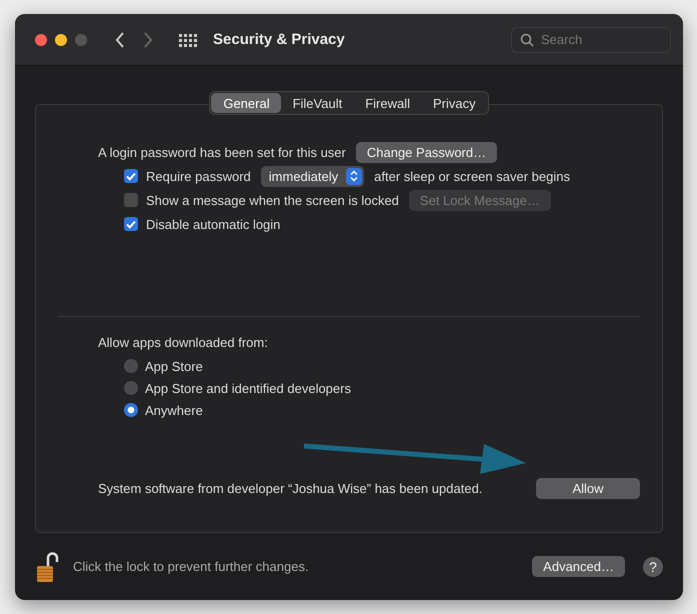 This screenshot has width=697, height=614. What do you see at coordinates (312, 176) in the screenshot?
I see `delay-dropdown: immediately` at bounding box center [312, 176].